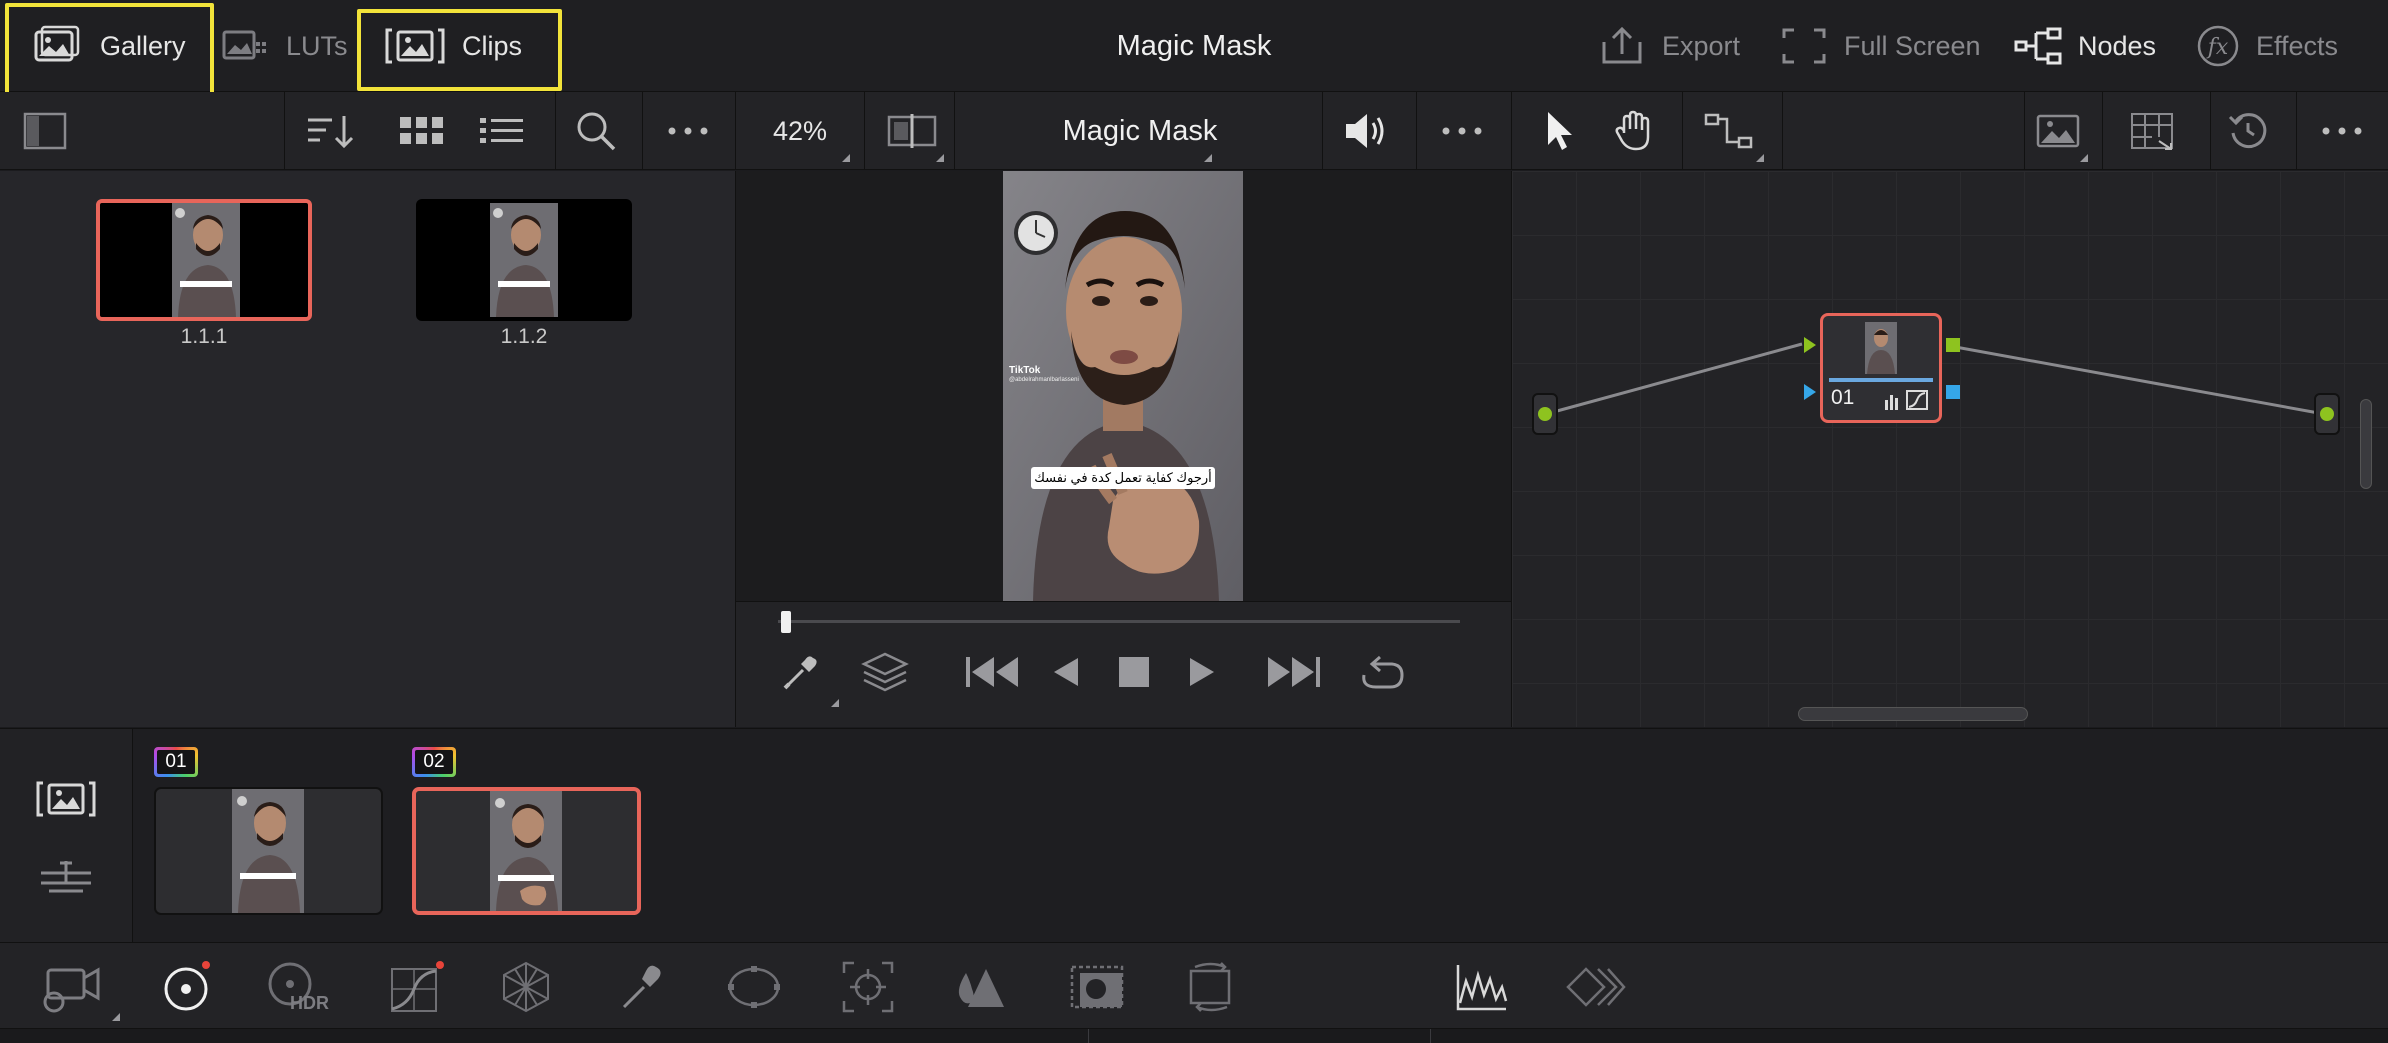 This screenshot has width=2388, height=1043. What do you see at coordinates (980, 987) in the screenshot?
I see `blur-icon` at bounding box center [980, 987].